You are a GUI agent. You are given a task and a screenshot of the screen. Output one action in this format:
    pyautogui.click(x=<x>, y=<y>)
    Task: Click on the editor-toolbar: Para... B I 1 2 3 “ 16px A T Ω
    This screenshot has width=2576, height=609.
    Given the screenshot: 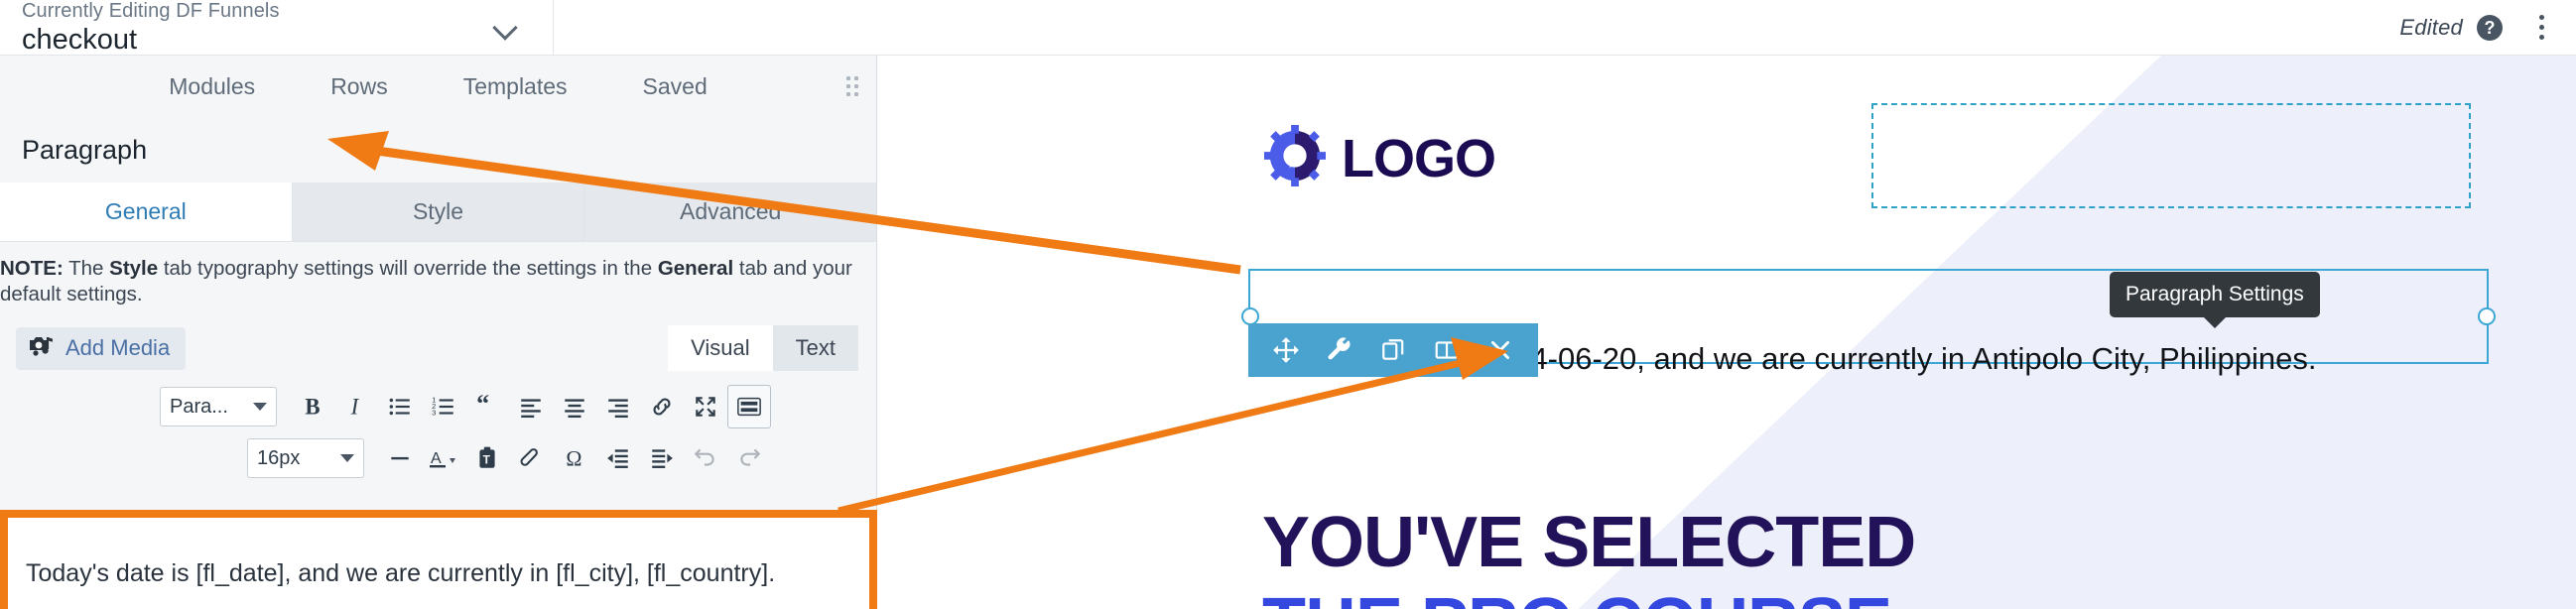 What is the action you would take?
    pyautogui.click(x=438, y=433)
    